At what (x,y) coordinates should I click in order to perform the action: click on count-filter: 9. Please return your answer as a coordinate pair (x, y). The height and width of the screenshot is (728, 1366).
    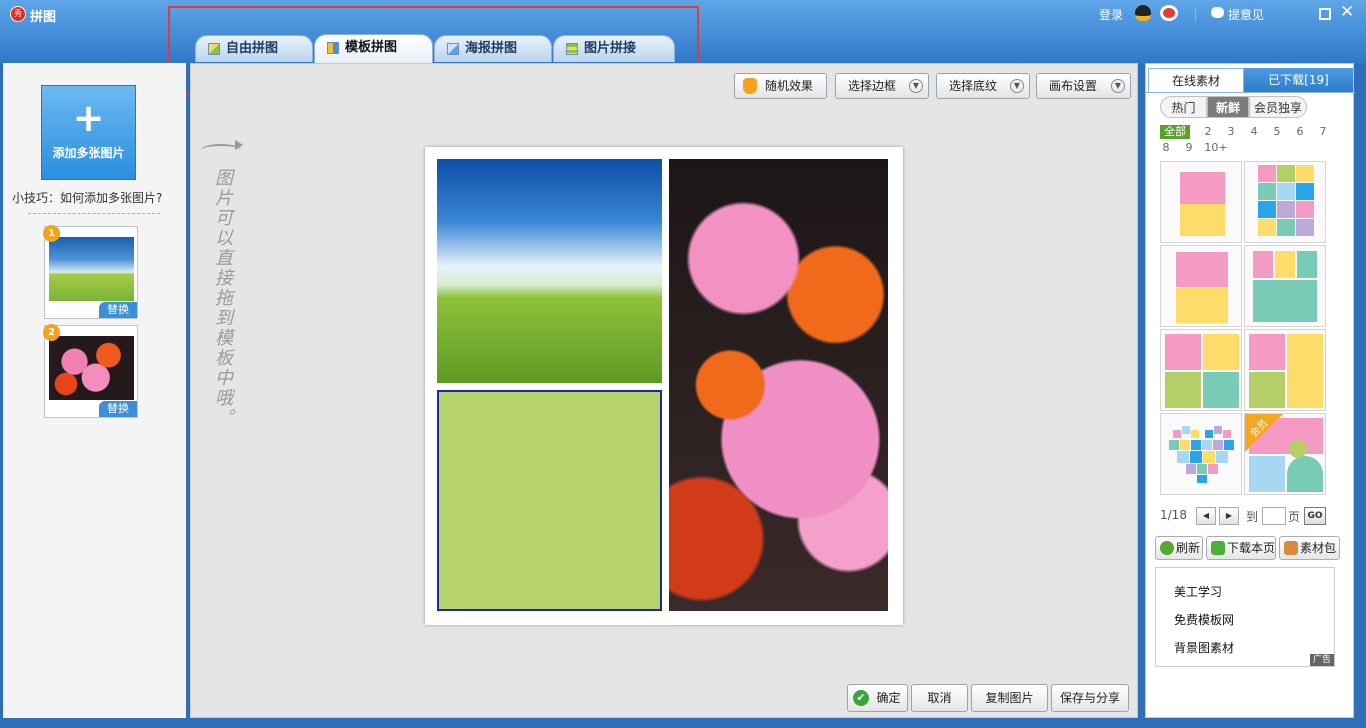
    Looking at the image, I should click on (1189, 148).